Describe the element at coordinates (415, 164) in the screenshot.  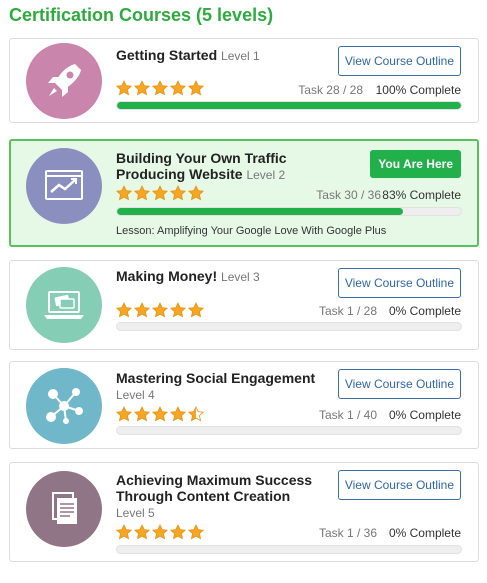
I see `you-are-here-badge: You Are Here` at that location.